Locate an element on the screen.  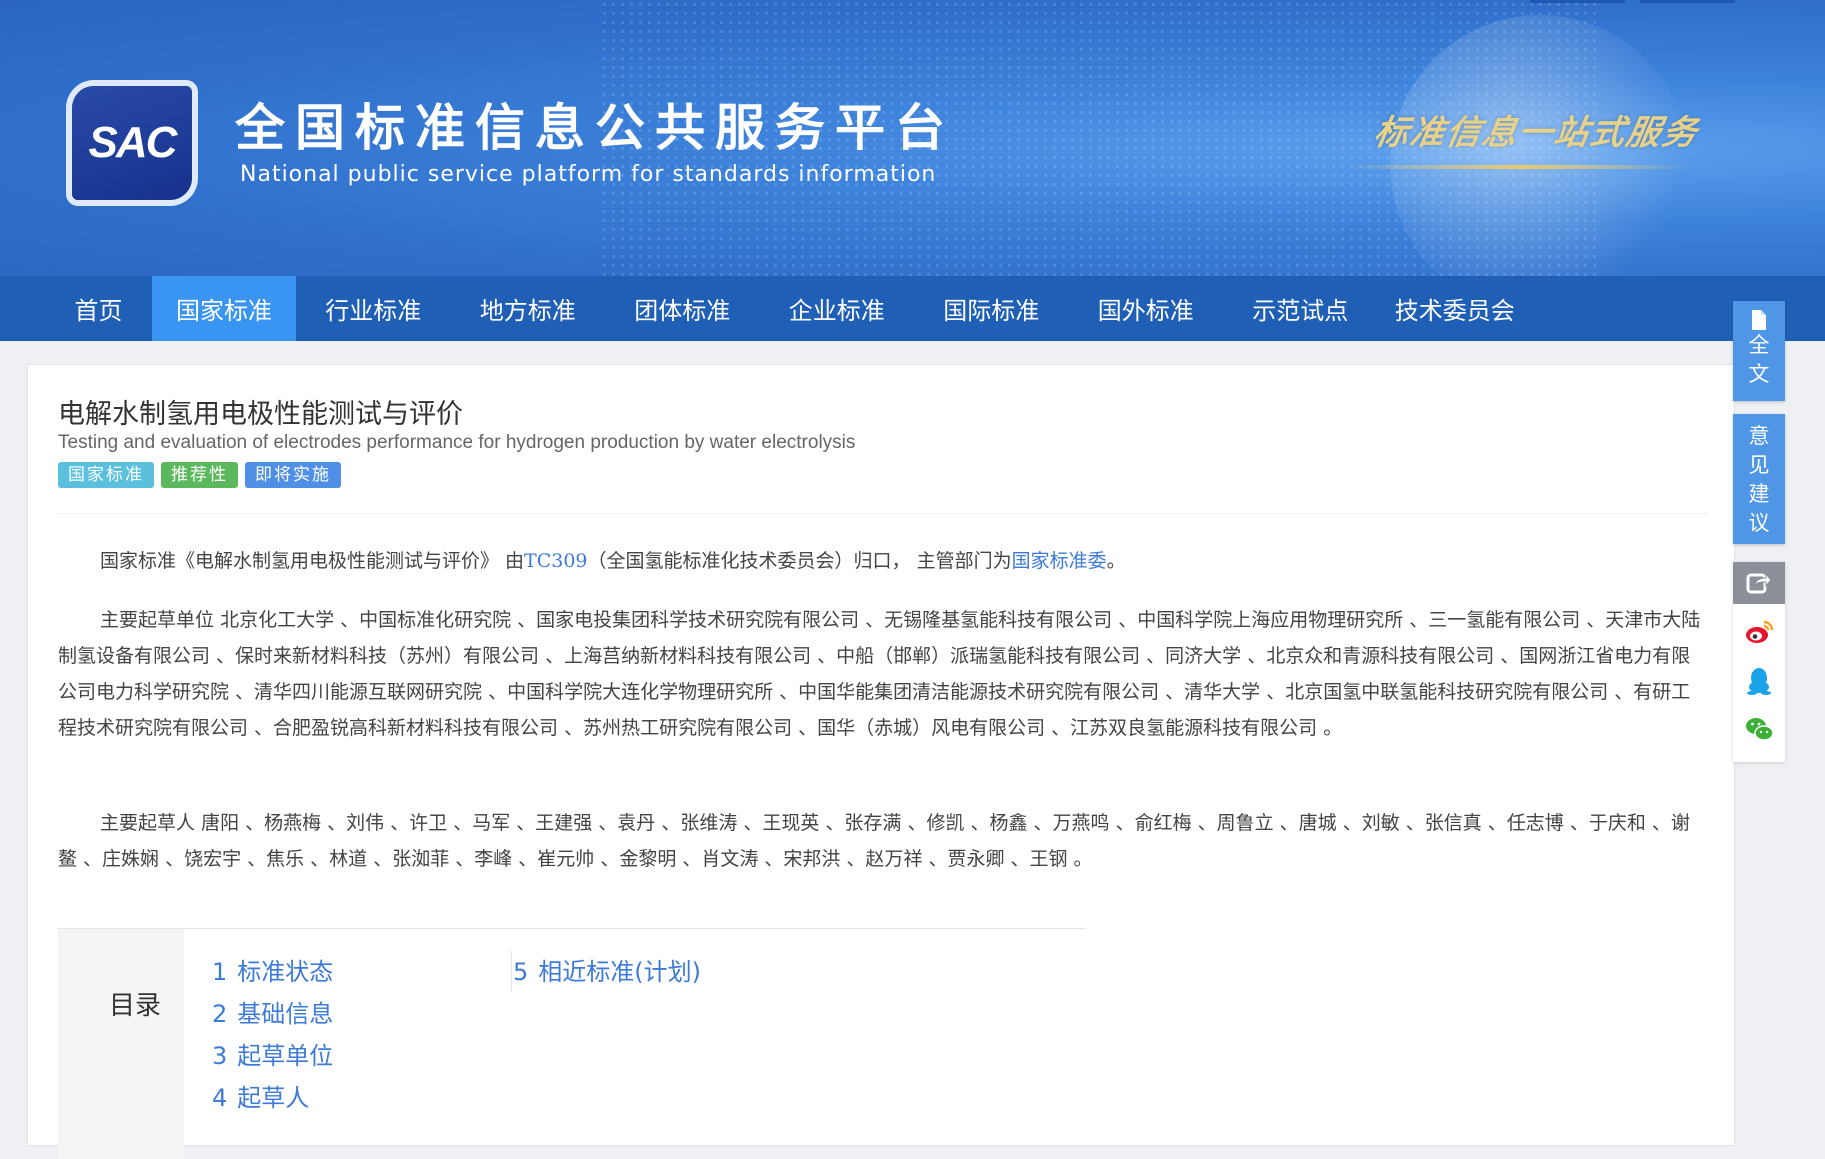
nav-item-industry-standards: 行业标准 is located at coordinates (373, 308).